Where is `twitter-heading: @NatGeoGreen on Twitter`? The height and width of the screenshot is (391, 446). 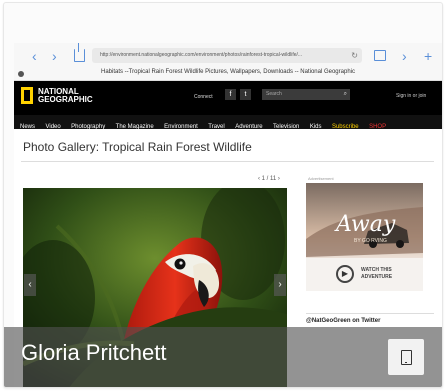 twitter-heading: @NatGeoGreen on Twitter is located at coordinates (370, 320).